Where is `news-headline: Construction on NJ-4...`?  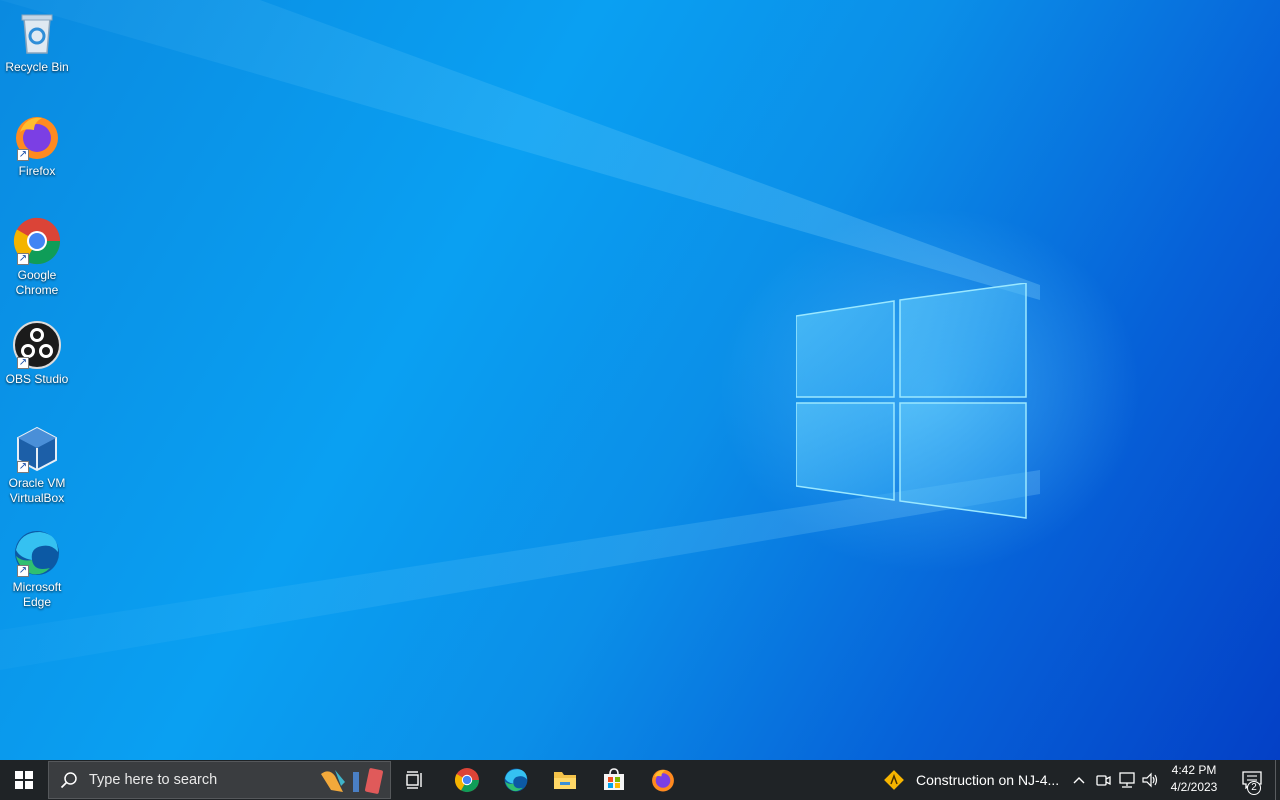 news-headline: Construction on NJ-4... is located at coordinates (988, 780).